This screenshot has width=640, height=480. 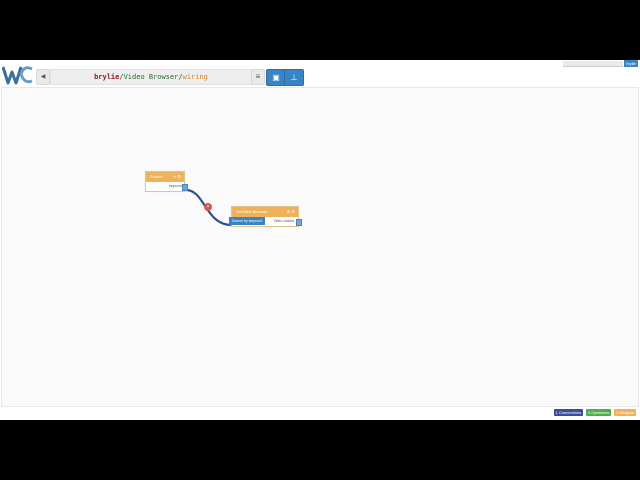 I want to click on input-endpoint: Search by keyword, so click(x=247, y=221).